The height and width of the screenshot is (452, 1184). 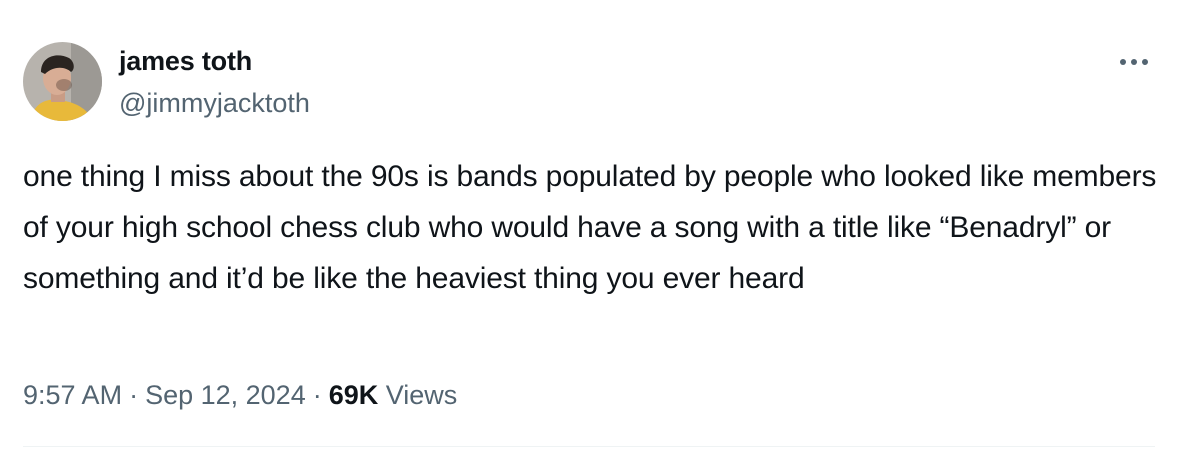 What do you see at coordinates (72, 395) in the screenshot?
I see `tweet-timestamp-time: 9:57 AM` at bounding box center [72, 395].